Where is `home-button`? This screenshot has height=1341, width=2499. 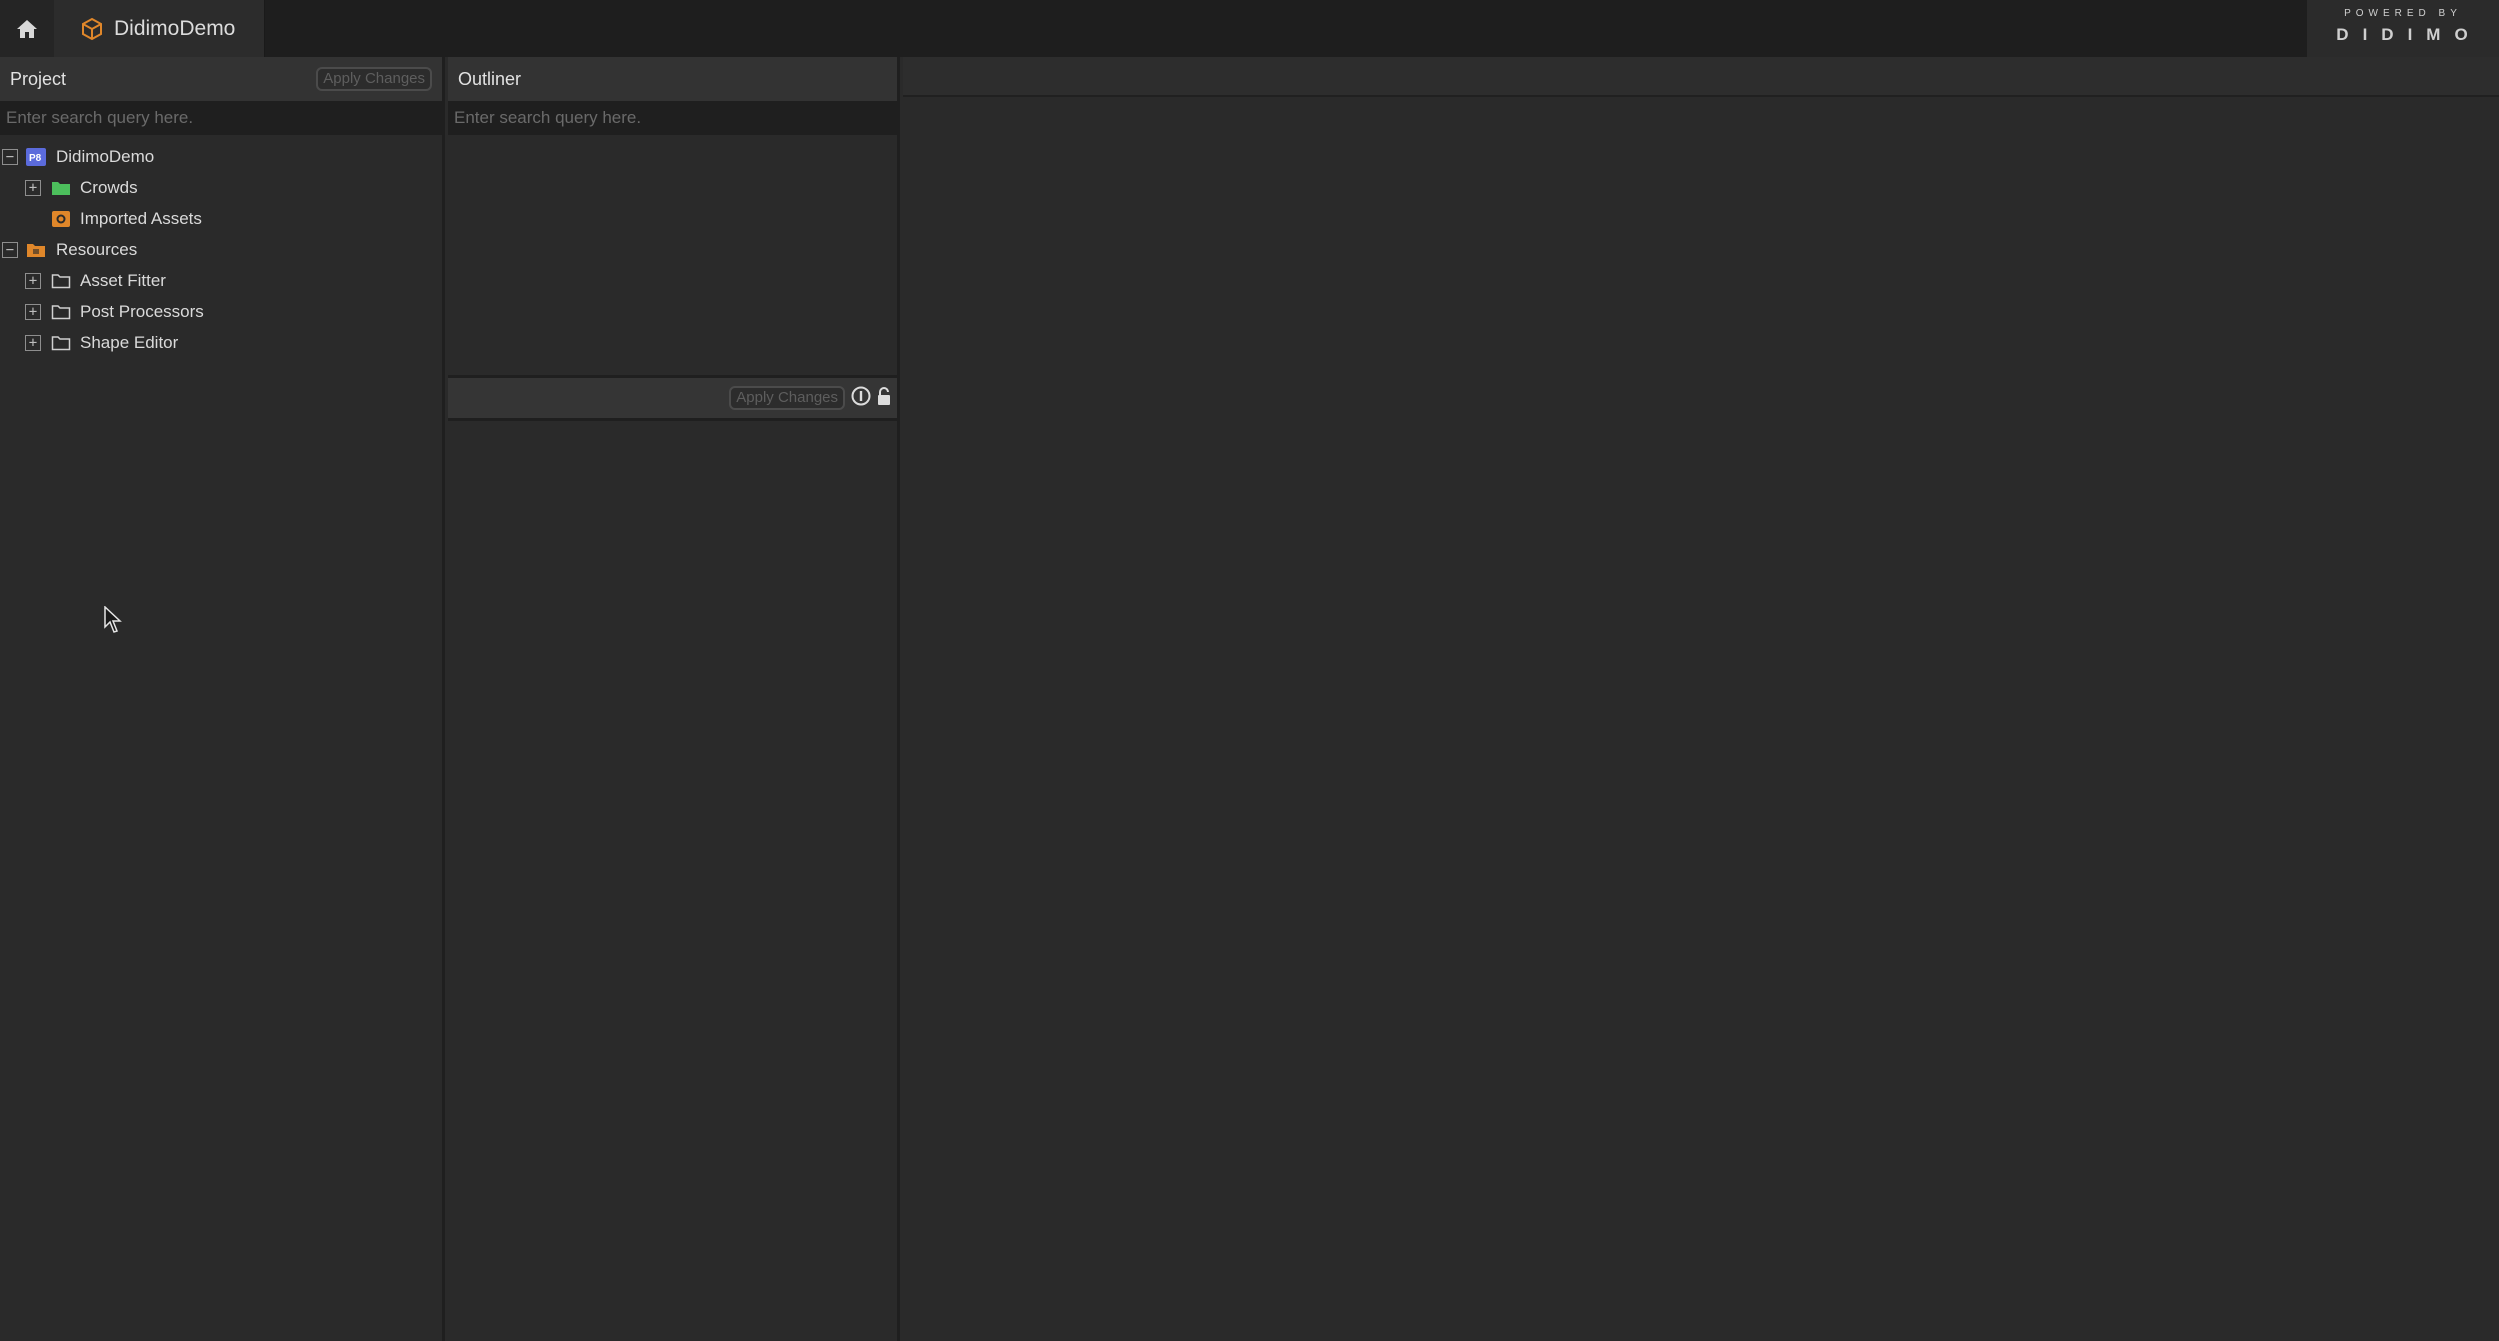 home-button is located at coordinates (27, 28).